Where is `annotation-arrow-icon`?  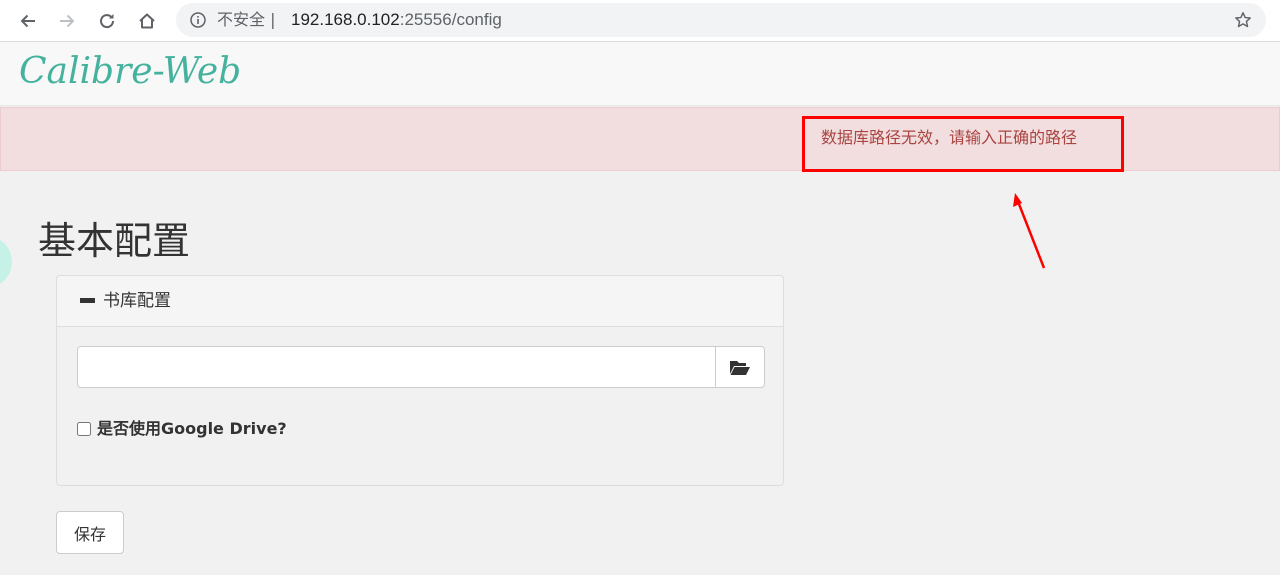
annotation-arrow-icon is located at coordinates (1029, 231).